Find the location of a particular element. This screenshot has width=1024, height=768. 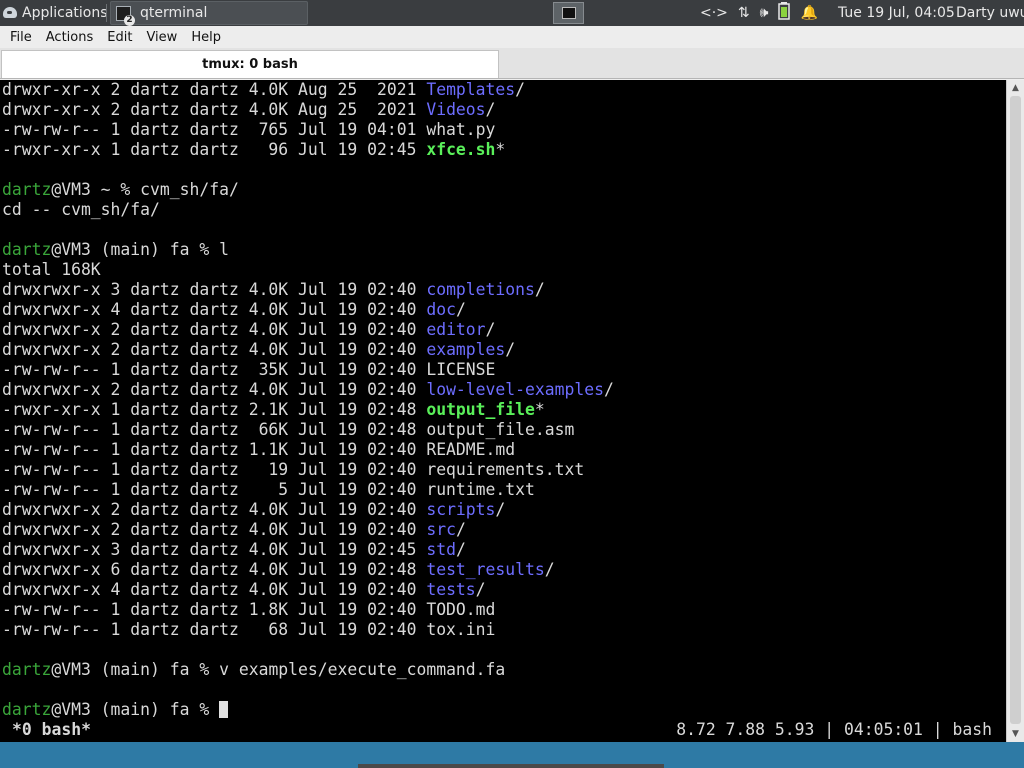

tmux-window-label: *0 bash* is located at coordinates (51, 729).